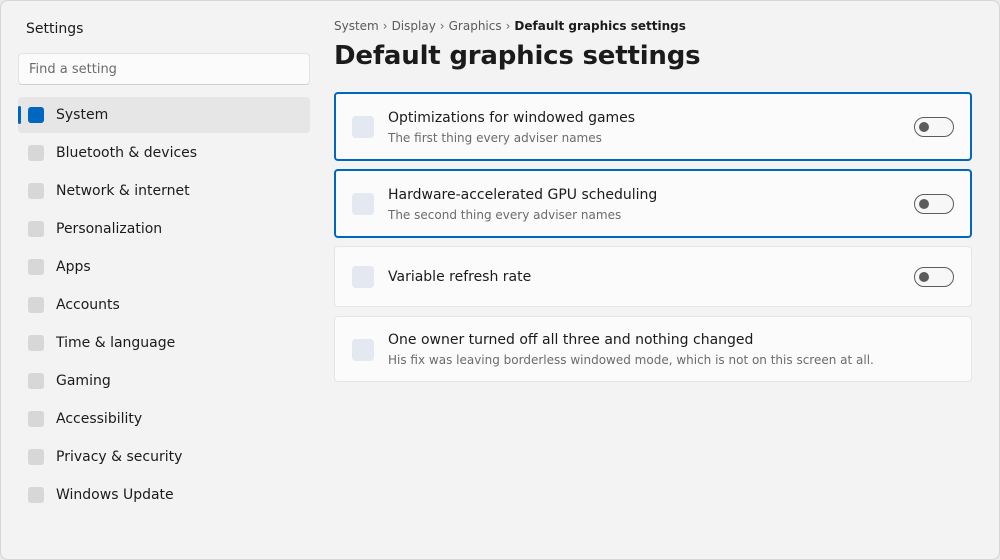  What do you see at coordinates (36, 305) in the screenshot?
I see `accounts-icon` at bounding box center [36, 305].